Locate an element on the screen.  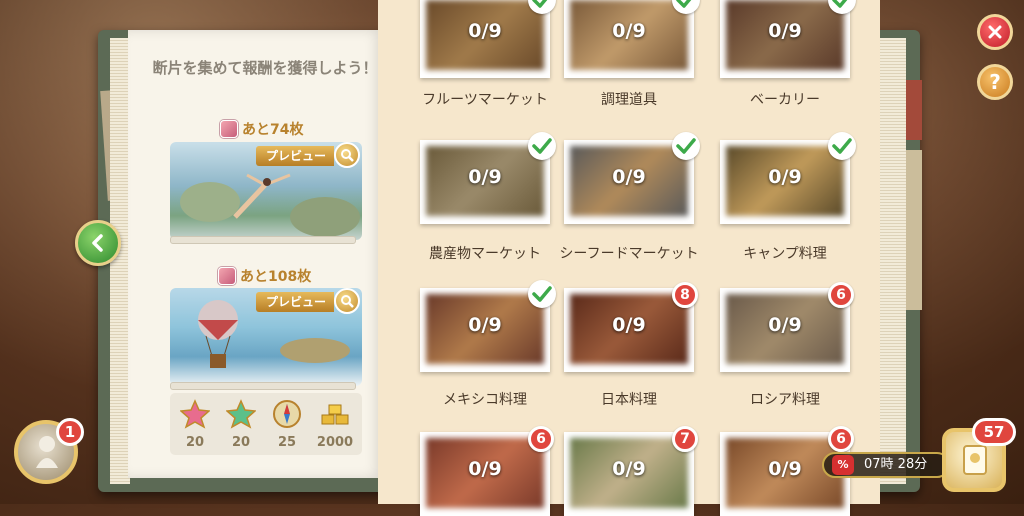
profile-badge: 1 is located at coordinates (70, 432).